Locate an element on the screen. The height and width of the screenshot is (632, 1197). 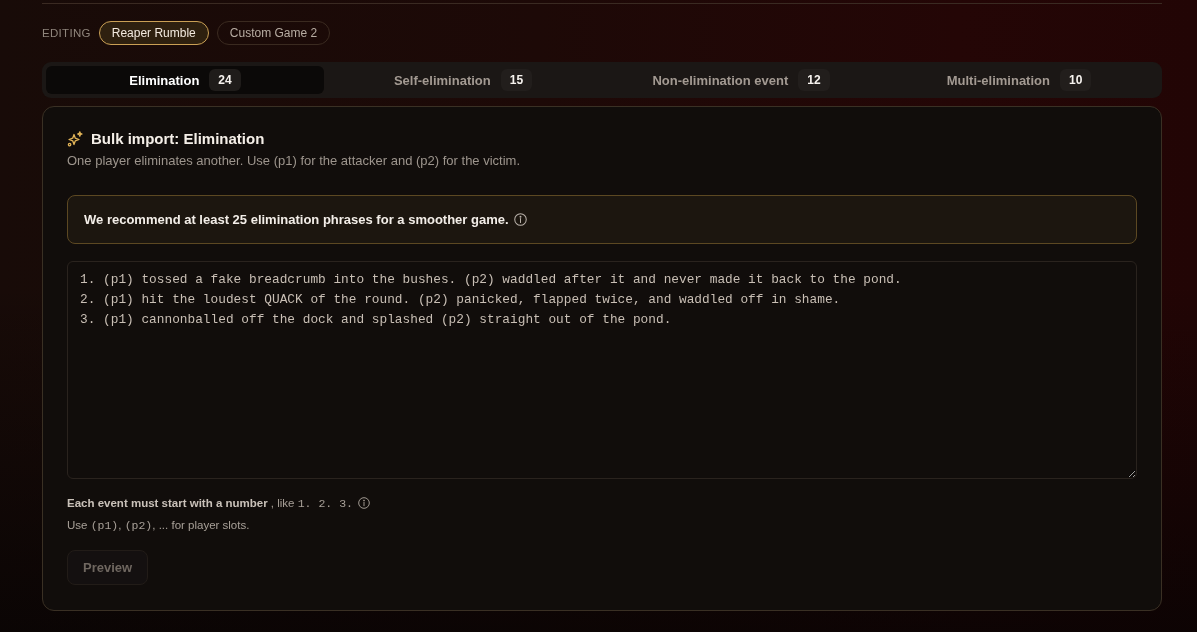
tab-count: 12 is located at coordinates (814, 80).